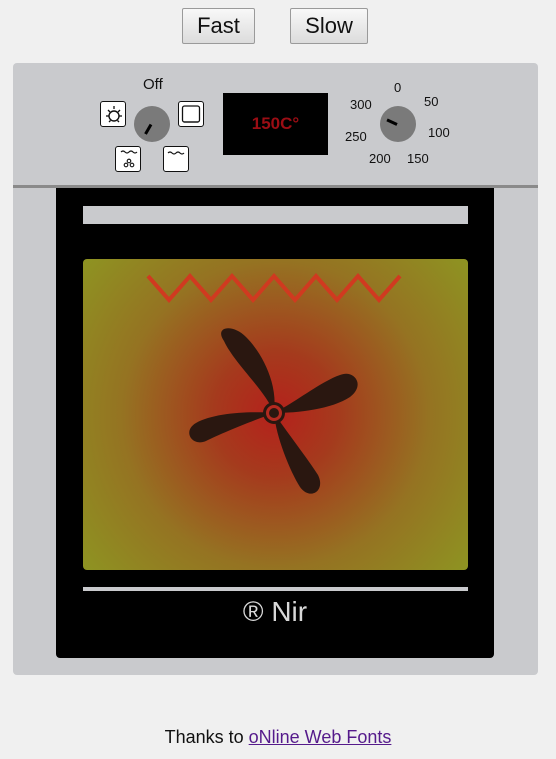 This screenshot has width=556, height=759. I want to click on brand-label: ® Nir, so click(275, 611).